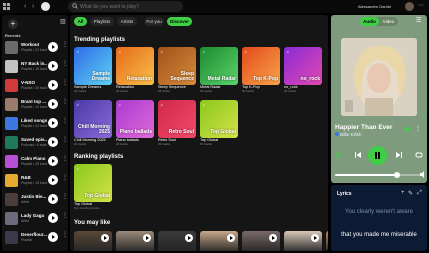 This screenshot has height=253, width=429. What do you see at coordinates (410, 193) in the screenshot?
I see `lyrics-edit-icon: ✎` at bounding box center [410, 193].